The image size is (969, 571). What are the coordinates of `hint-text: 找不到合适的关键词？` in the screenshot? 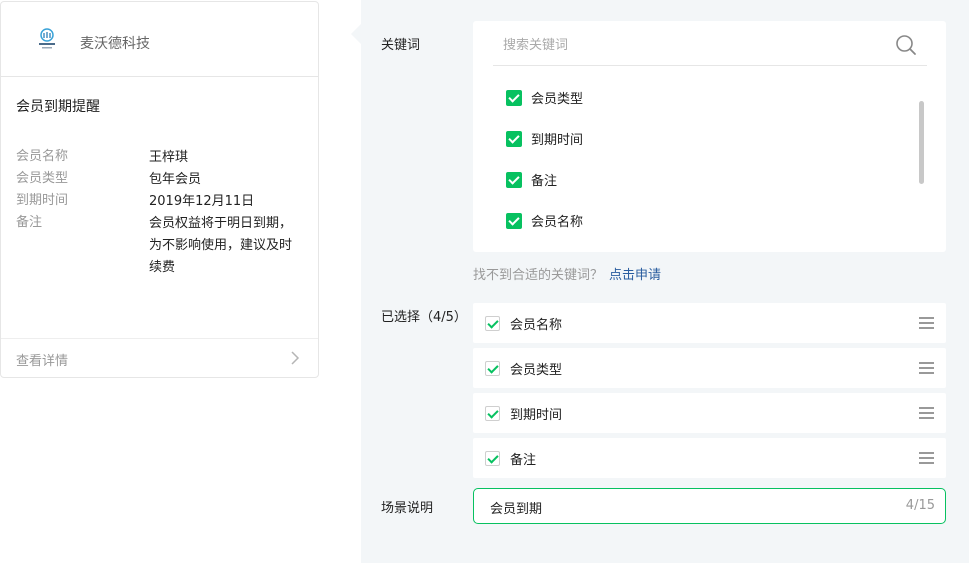 It's located at (538, 275).